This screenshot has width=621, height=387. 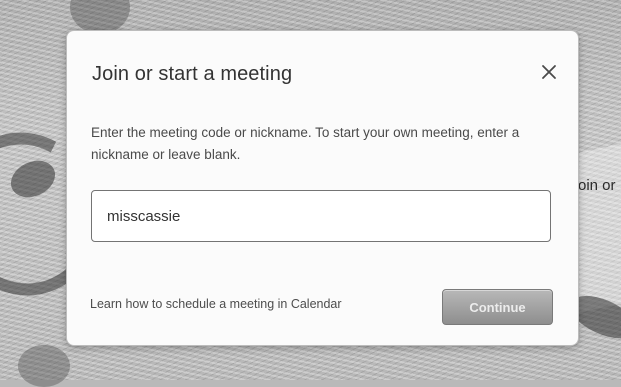 I want to click on background-partial-label: oin or, so click(x=597, y=185).